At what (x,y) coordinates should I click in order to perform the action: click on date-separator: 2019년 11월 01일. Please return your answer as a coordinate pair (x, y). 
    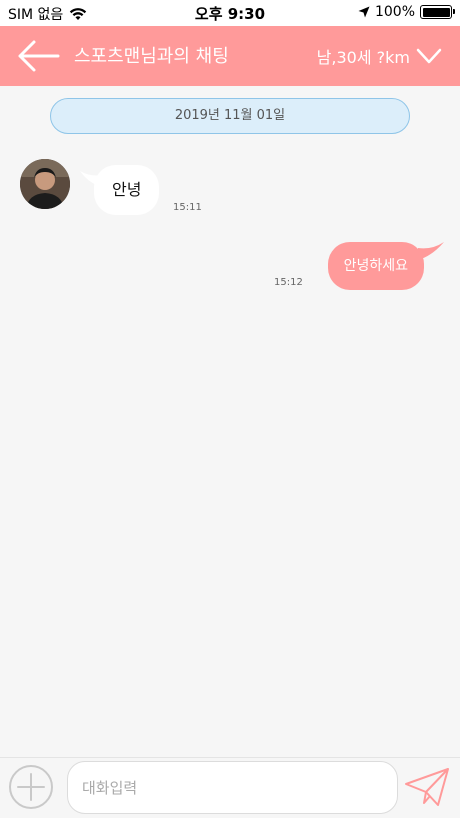
    Looking at the image, I should click on (230, 116).